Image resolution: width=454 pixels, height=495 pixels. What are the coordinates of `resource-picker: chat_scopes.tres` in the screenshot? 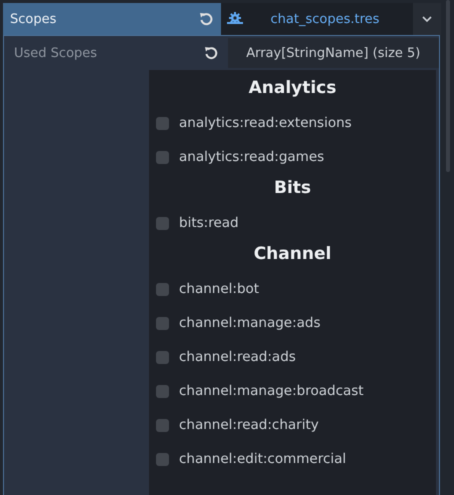 It's located at (317, 19).